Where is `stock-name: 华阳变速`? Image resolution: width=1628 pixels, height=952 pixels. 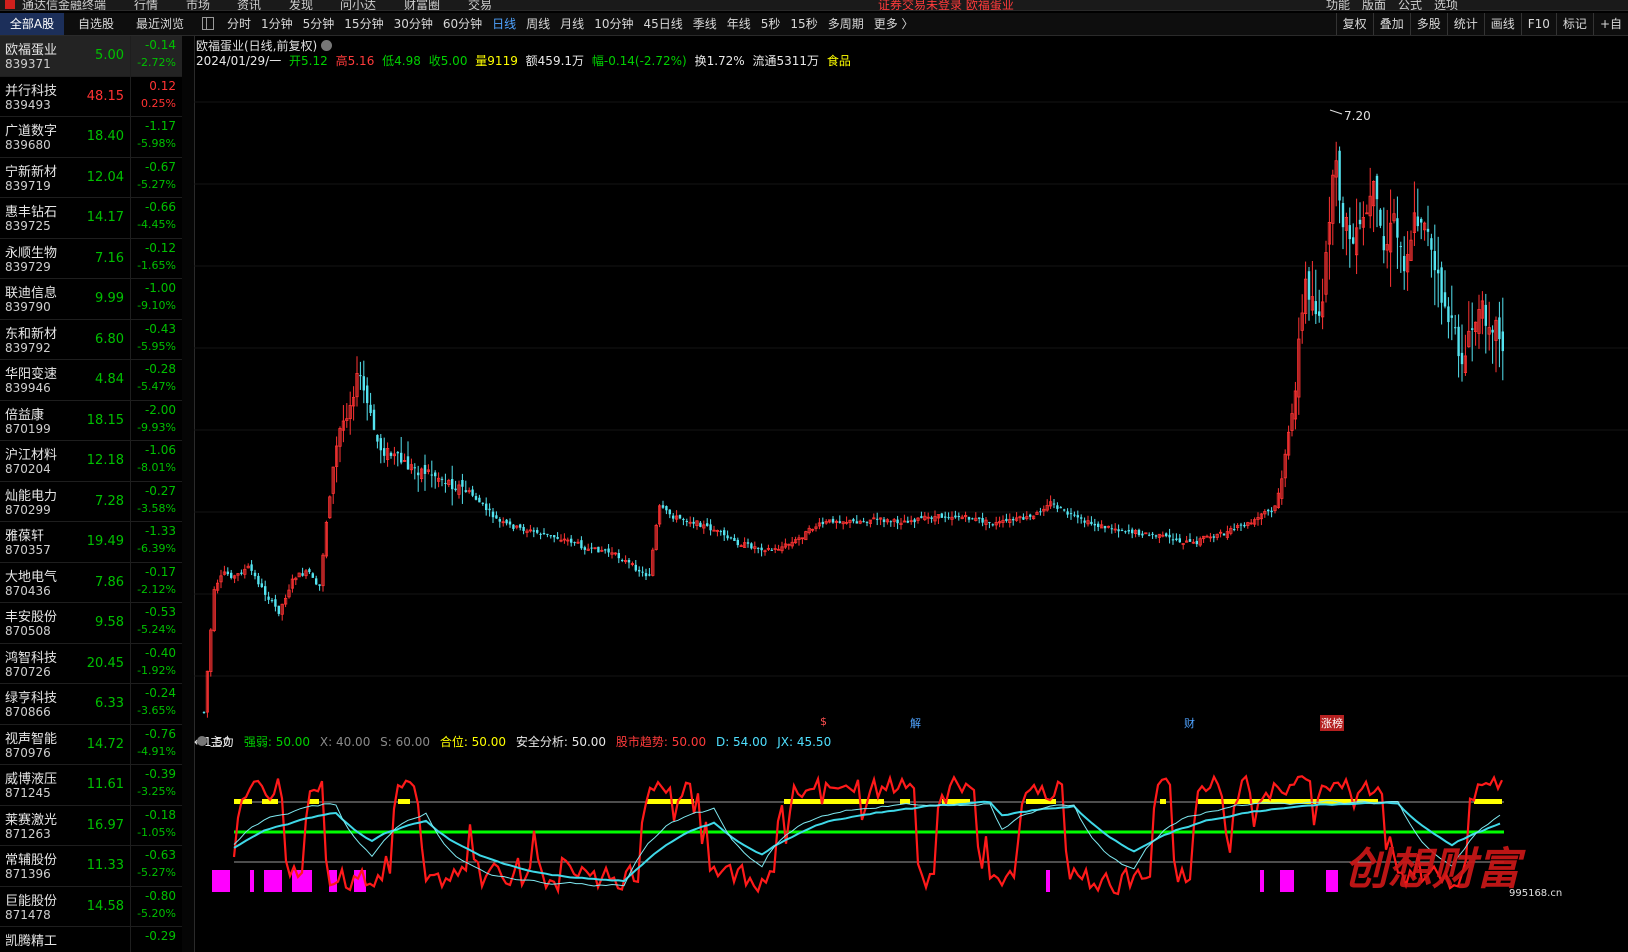 stock-name: 华阳变速 is located at coordinates (31, 374).